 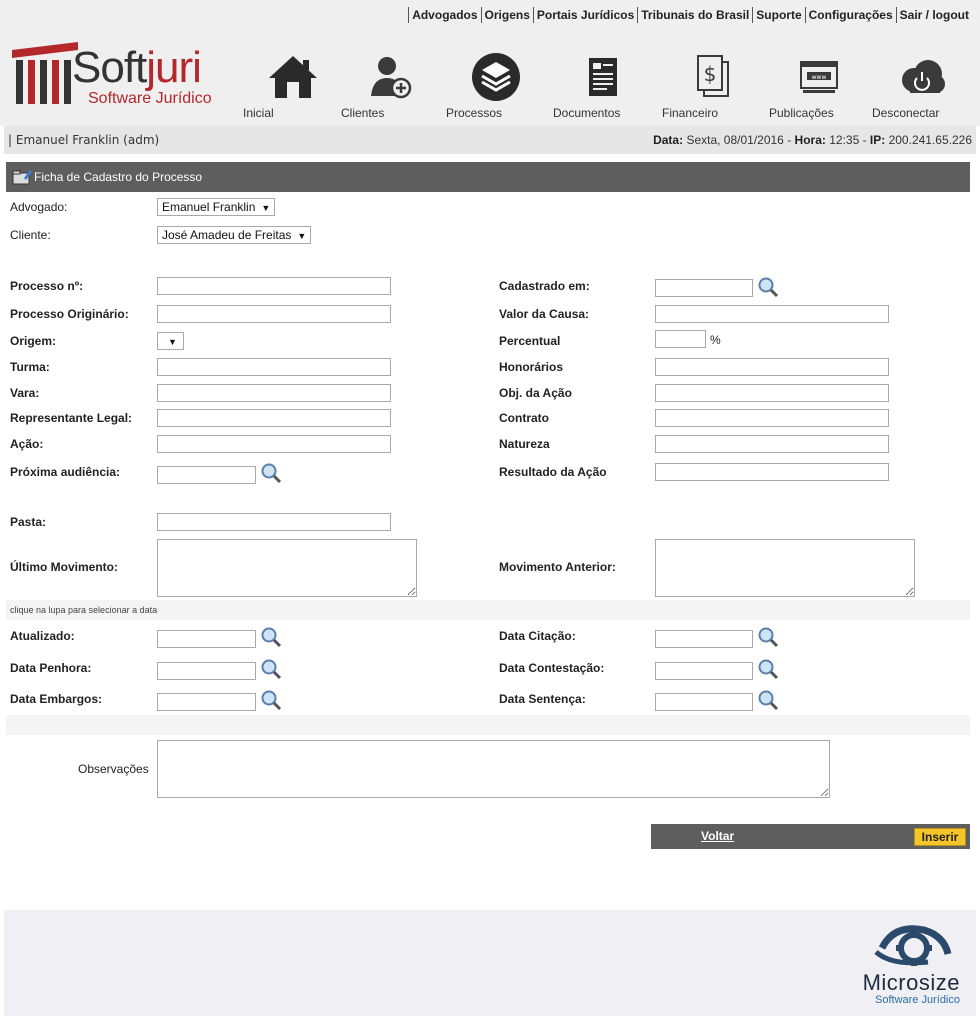 I want to click on pasta-input, so click(x=274, y=522).